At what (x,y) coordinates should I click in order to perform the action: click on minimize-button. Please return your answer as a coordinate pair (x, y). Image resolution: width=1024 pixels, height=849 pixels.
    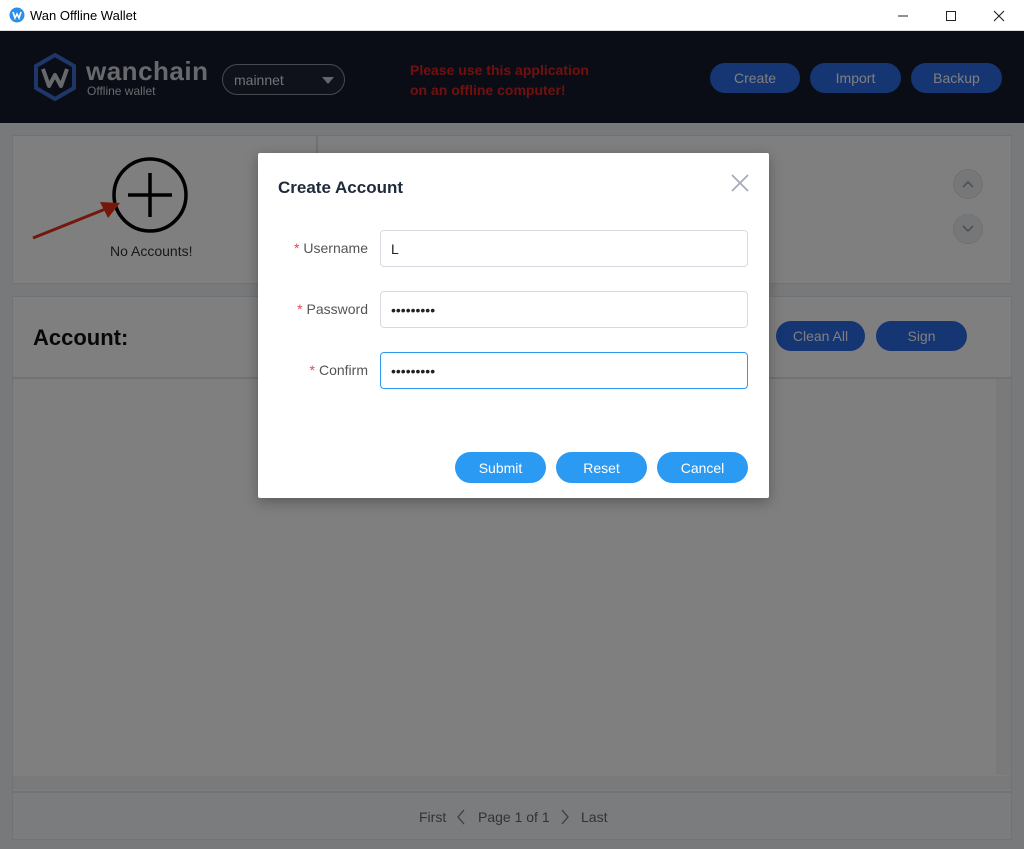
    Looking at the image, I should click on (903, 15).